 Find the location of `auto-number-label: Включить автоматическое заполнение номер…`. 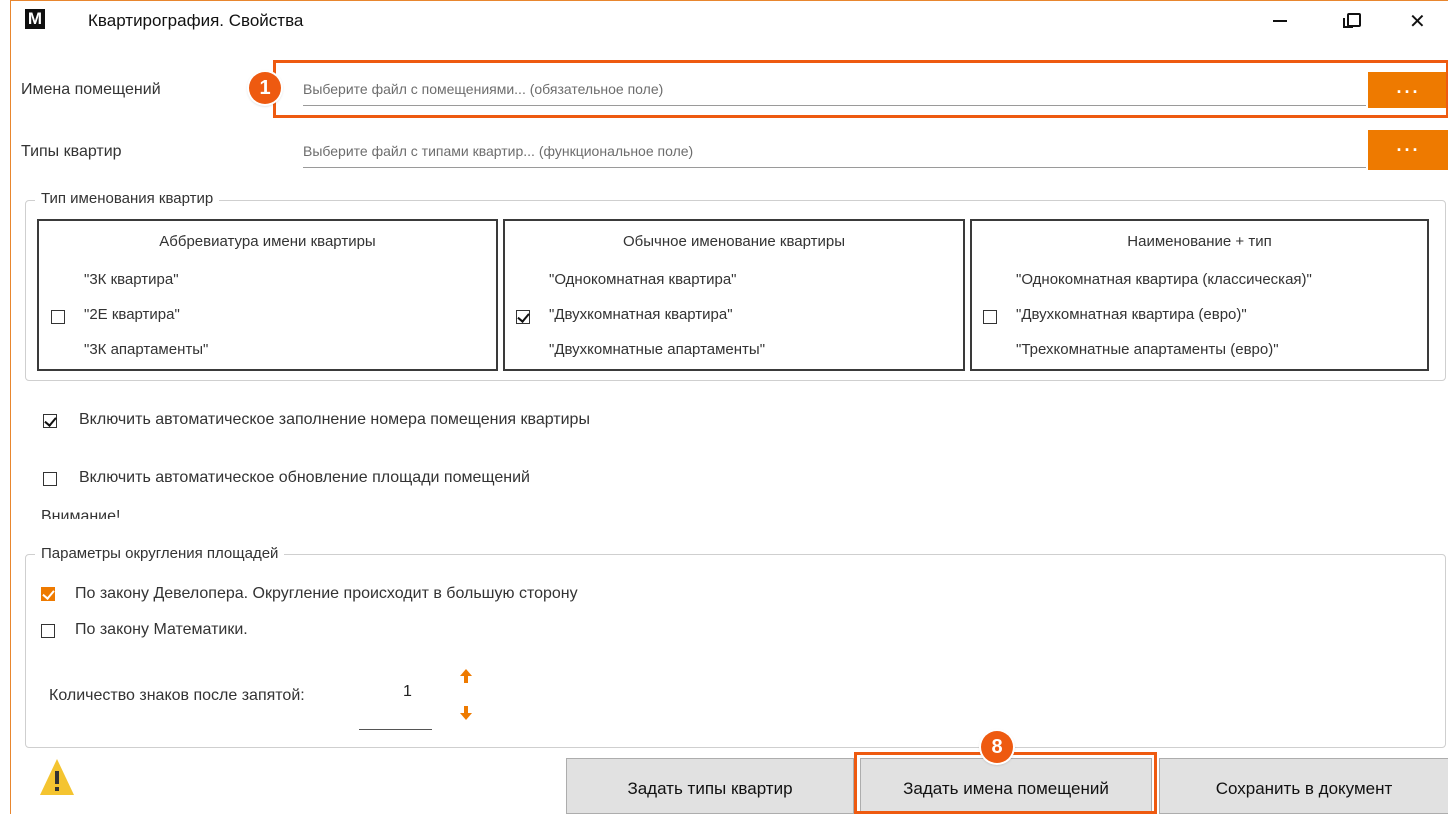

auto-number-label: Включить автоматическое заполнение номер… is located at coordinates (334, 419).